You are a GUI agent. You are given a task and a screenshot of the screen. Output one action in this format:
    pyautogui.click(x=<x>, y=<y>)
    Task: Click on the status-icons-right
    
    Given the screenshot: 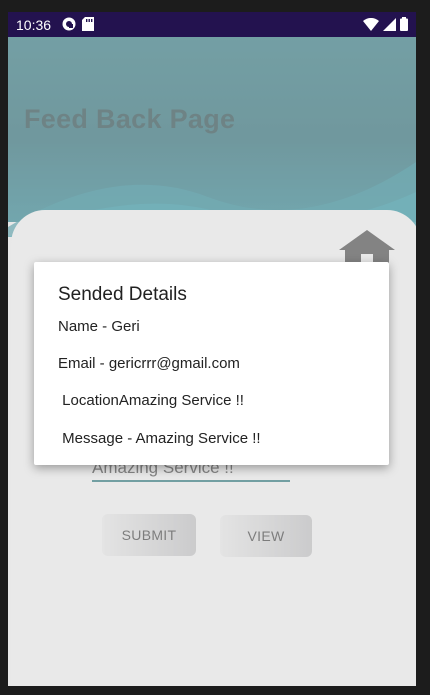 What is the action you would take?
    pyautogui.click(x=385, y=26)
    